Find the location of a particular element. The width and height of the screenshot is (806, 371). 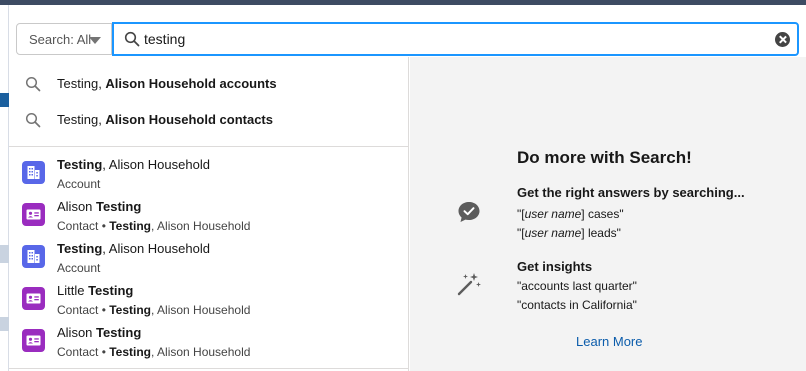

search-scope-dropdown: Search: All is located at coordinates (64, 39).